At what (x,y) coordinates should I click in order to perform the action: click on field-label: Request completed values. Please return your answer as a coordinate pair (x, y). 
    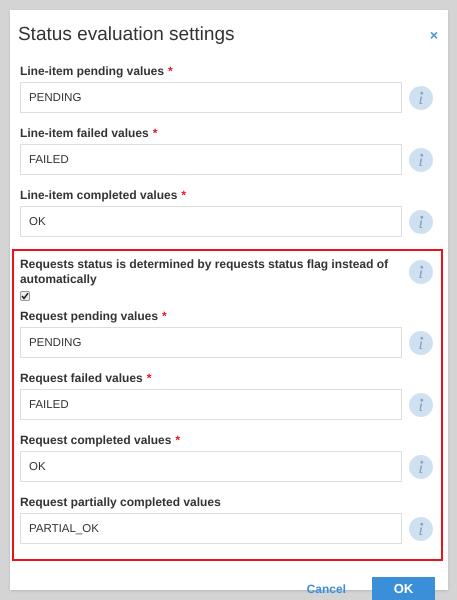
    Looking at the image, I should click on (96, 440).